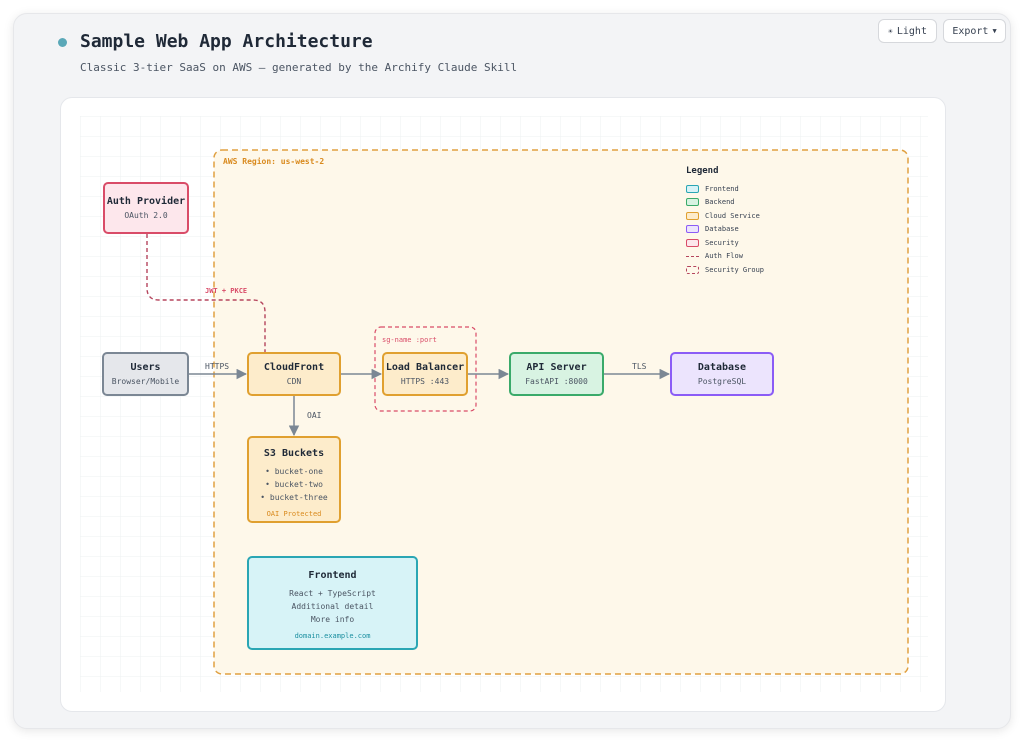  Describe the element at coordinates (332, 575) in the screenshot. I see `node-frontend-title: Frontend` at that location.